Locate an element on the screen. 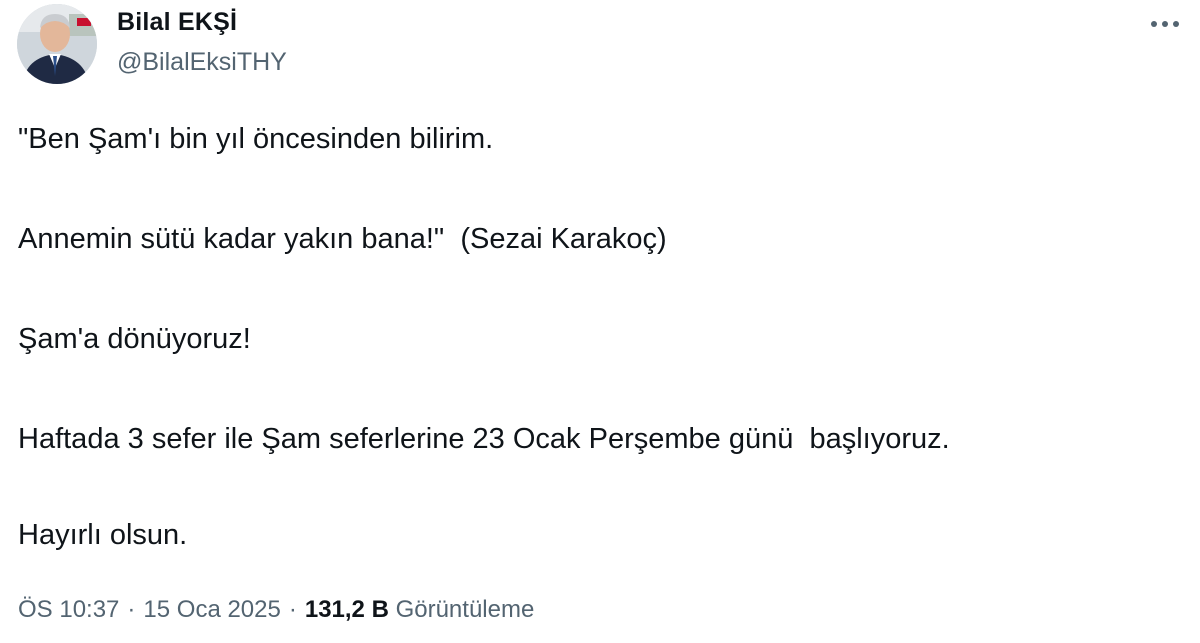  author-handle: @BilalEksiTHY is located at coordinates (202, 62).